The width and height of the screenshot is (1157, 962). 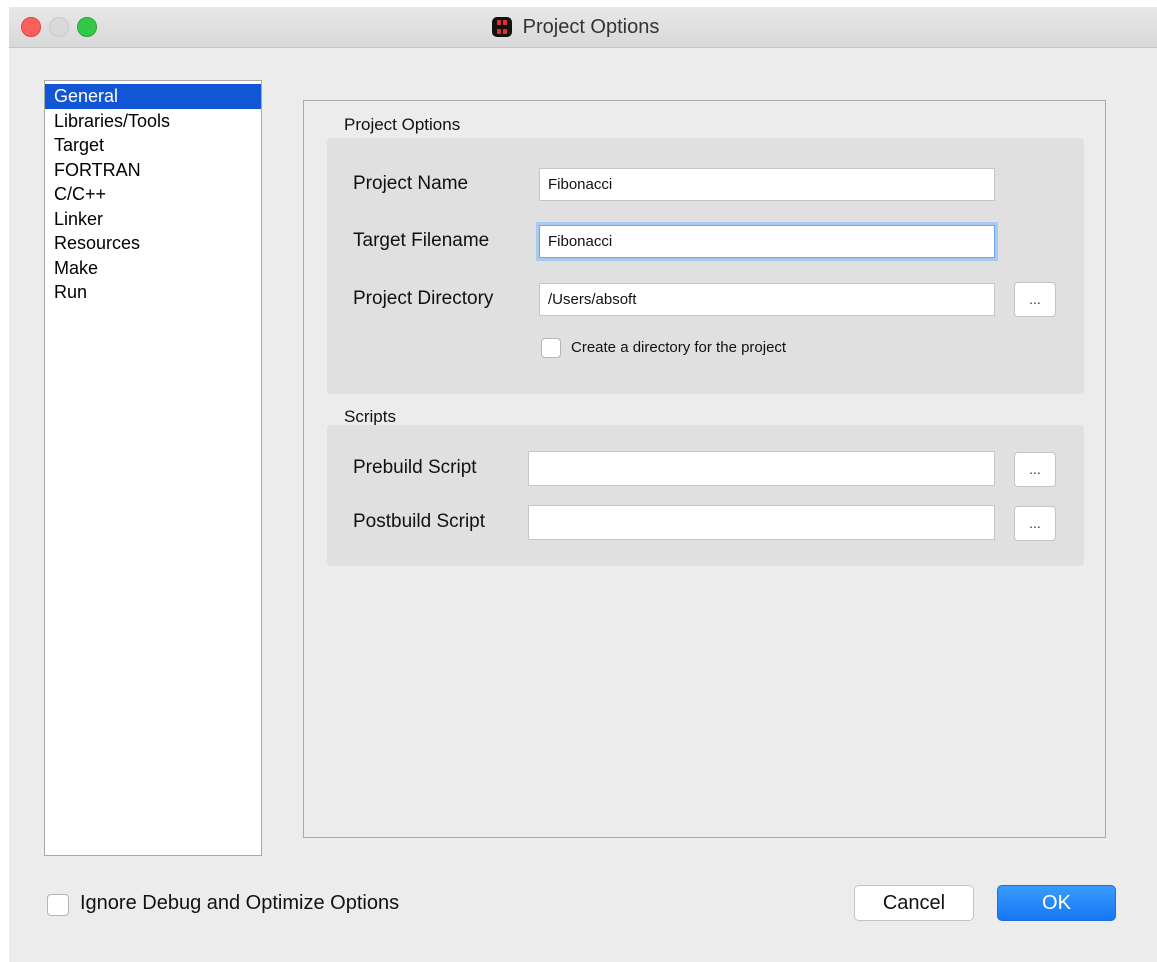 I want to click on title-bar: Project Options, so click(x=583, y=27).